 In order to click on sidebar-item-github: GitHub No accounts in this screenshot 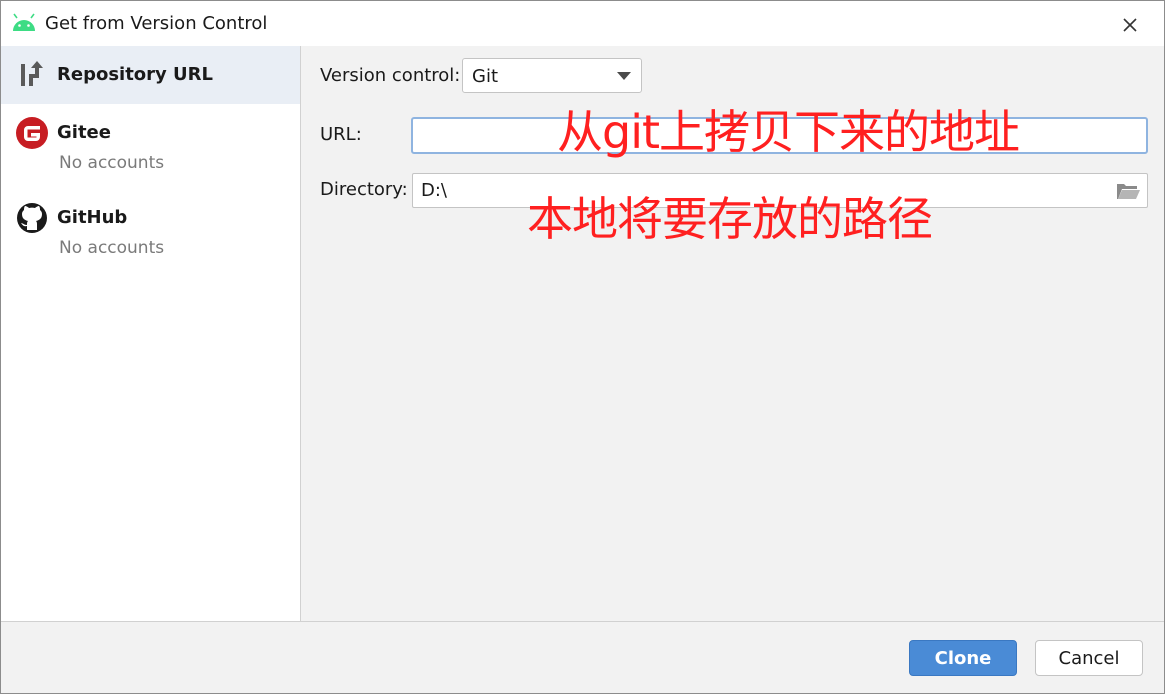, I will do `click(150, 231)`.